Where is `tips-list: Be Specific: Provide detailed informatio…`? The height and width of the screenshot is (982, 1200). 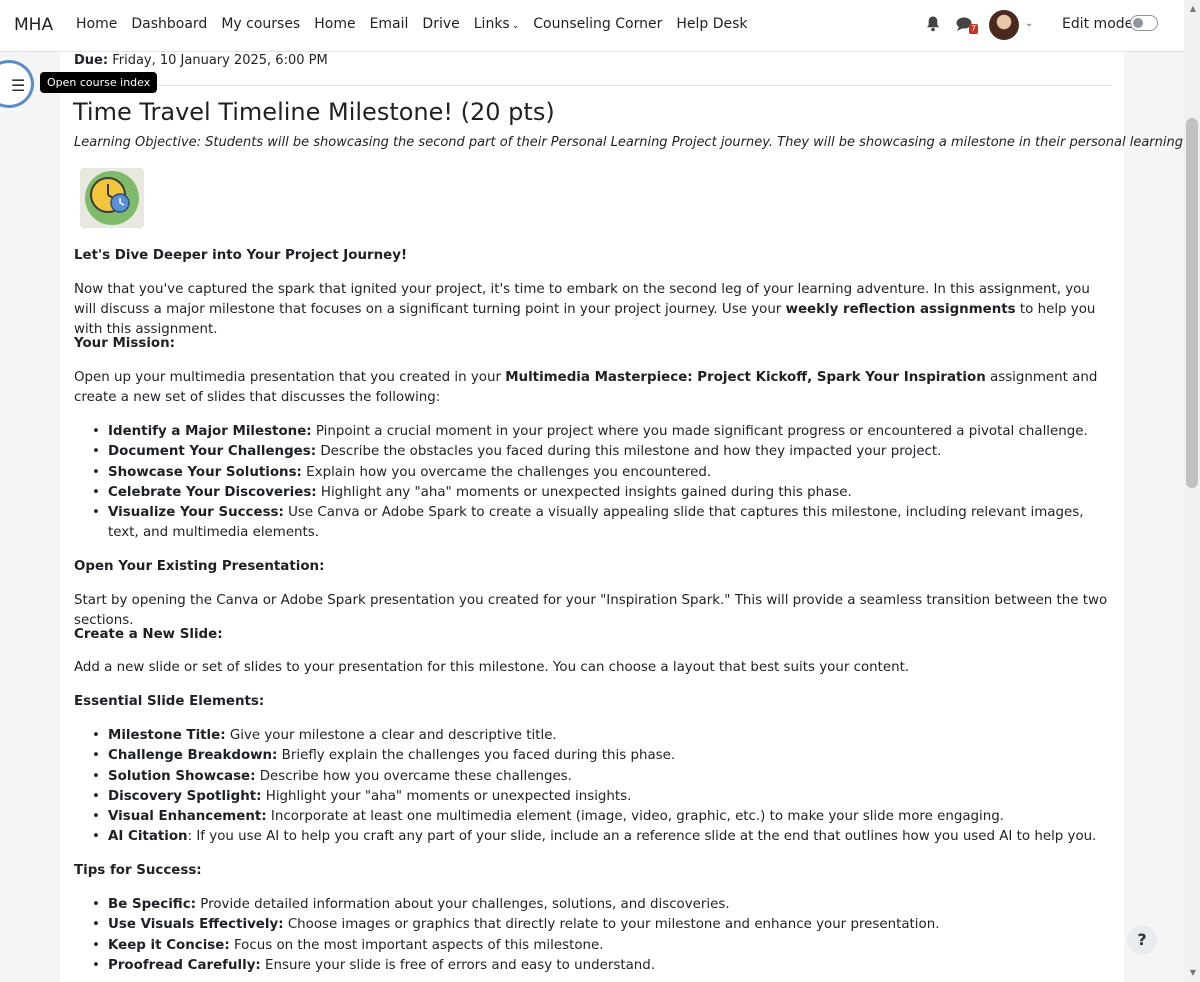 tips-list: Be Specific: Provide detailed informatio… is located at coordinates (602, 935).